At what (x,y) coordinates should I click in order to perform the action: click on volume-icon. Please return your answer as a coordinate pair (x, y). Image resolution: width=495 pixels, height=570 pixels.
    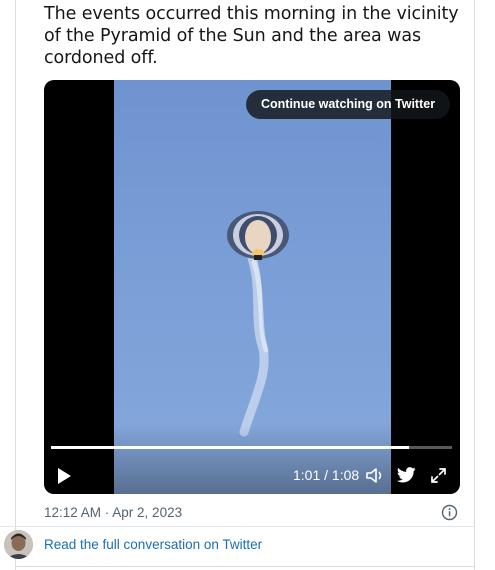
    Looking at the image, I should click on (375, 475).